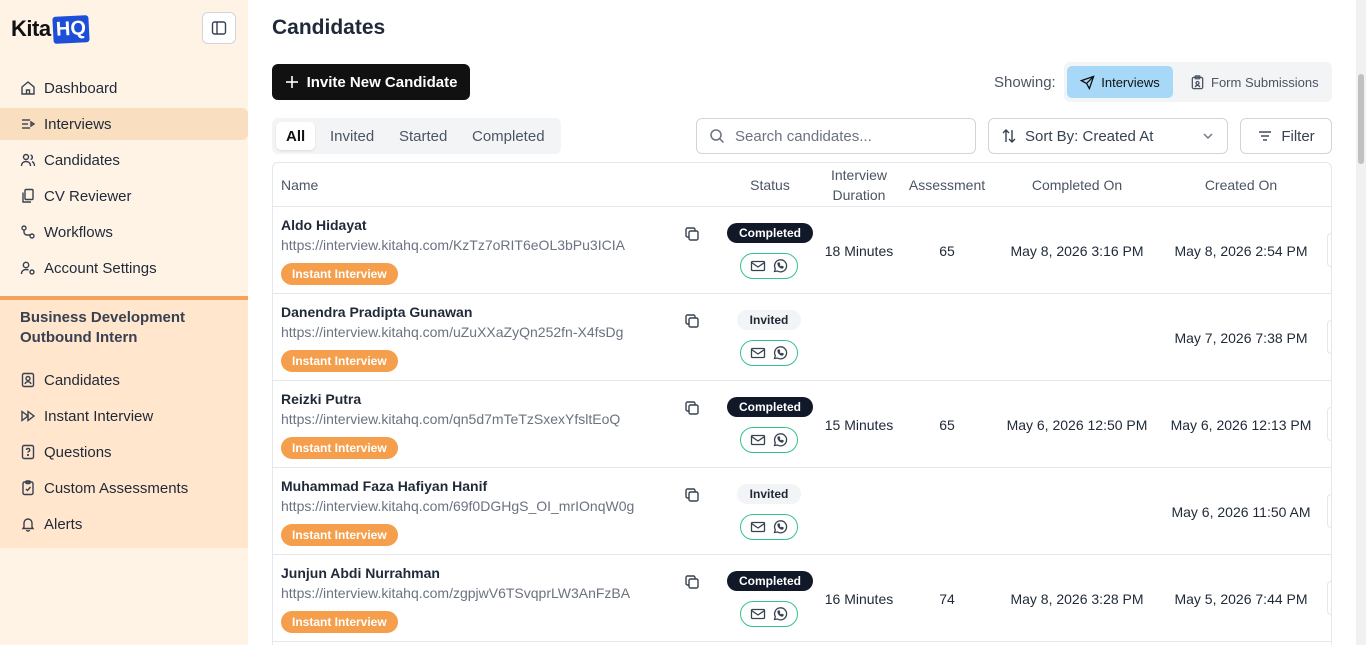  I want to click on completed-on-cell: May 8, 2026 3:16 PM, so click(1077, 250).